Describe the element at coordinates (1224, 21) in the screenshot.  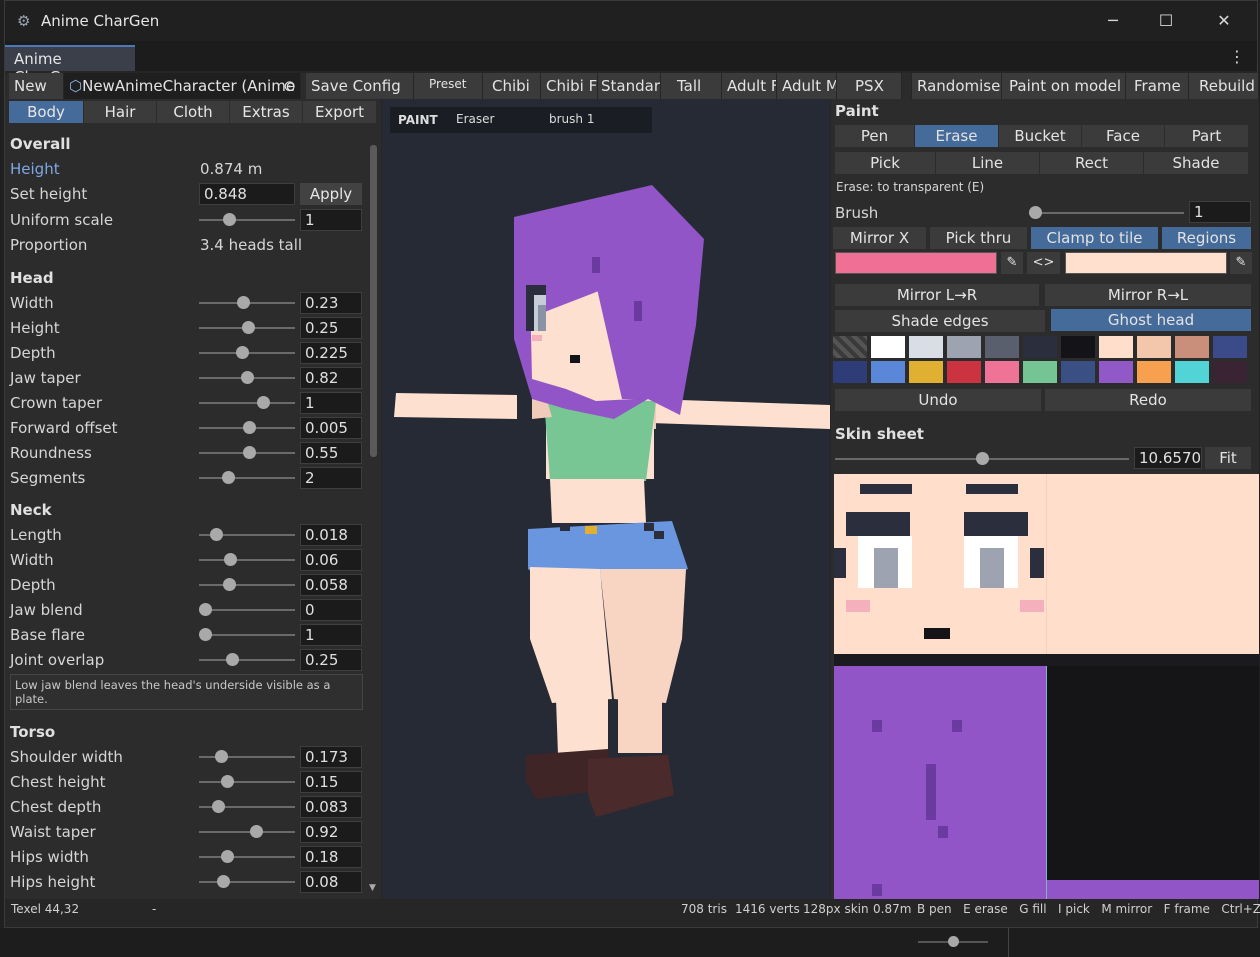
I see `close-icon: ✕` at that location.